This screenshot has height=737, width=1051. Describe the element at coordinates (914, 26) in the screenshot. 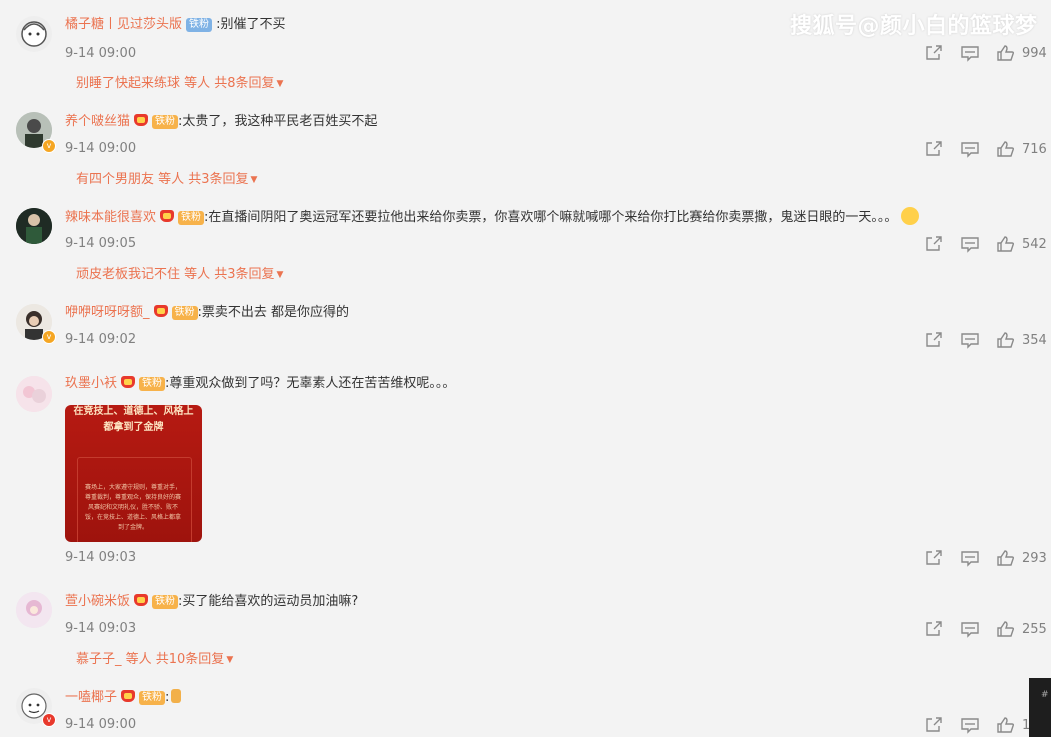

I see `watermark: 搜狐号@颜小白的篮球梦` at that location.